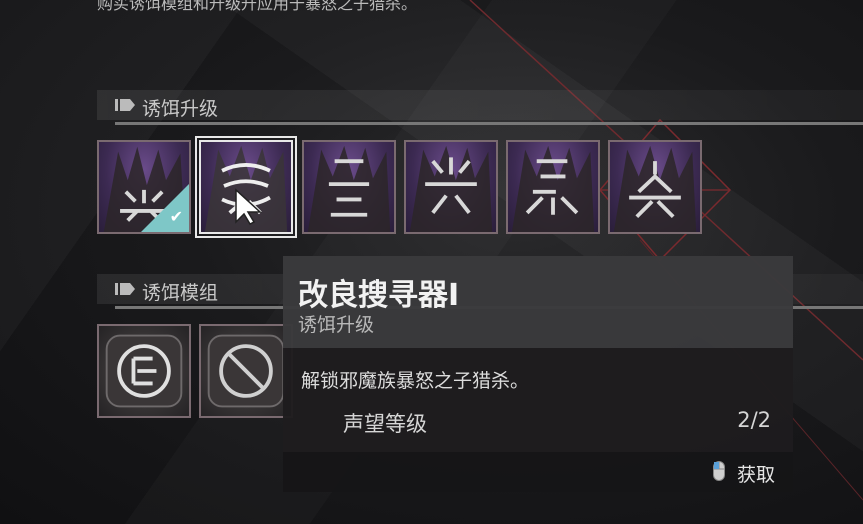 The image size is (863, 524). What do you see at coordinates (489, 123) in the screenshot?
I see `divider` at bounding box center [489, 123].